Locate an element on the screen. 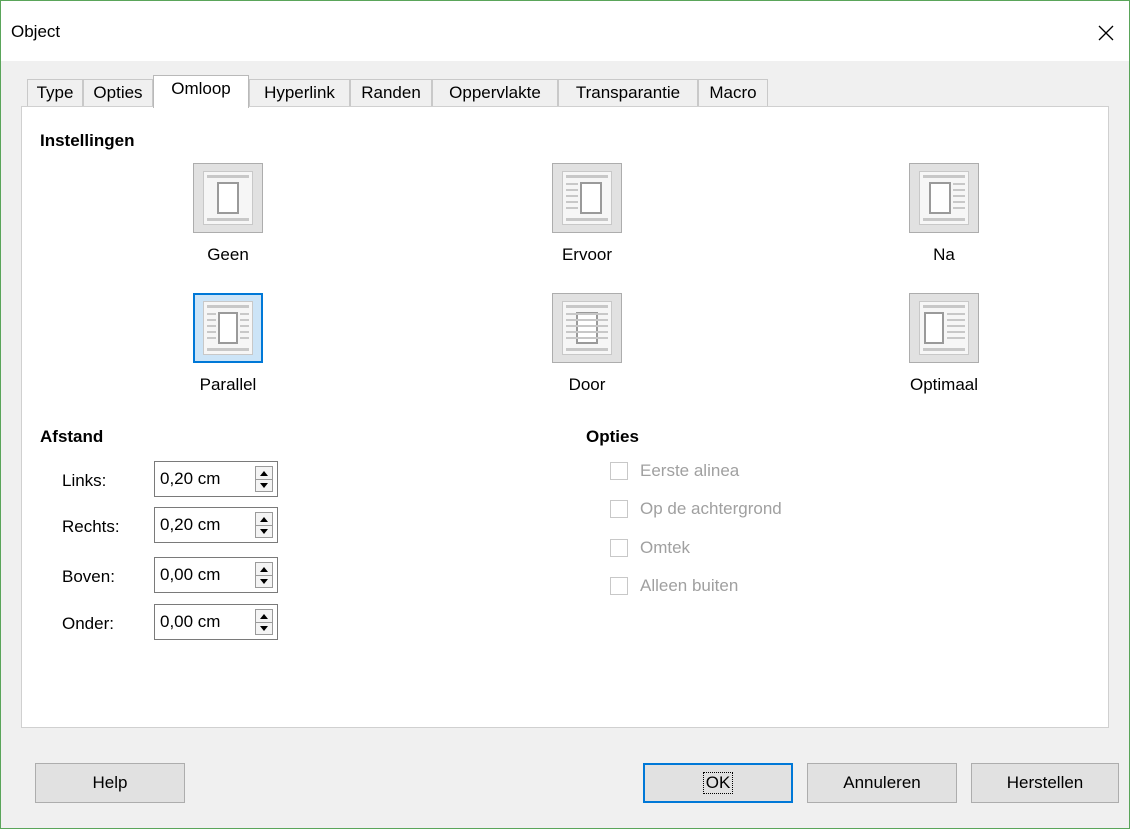 The image size is (1130, 829). tab-omloop: Omloop is located at coordinates (201, 91).